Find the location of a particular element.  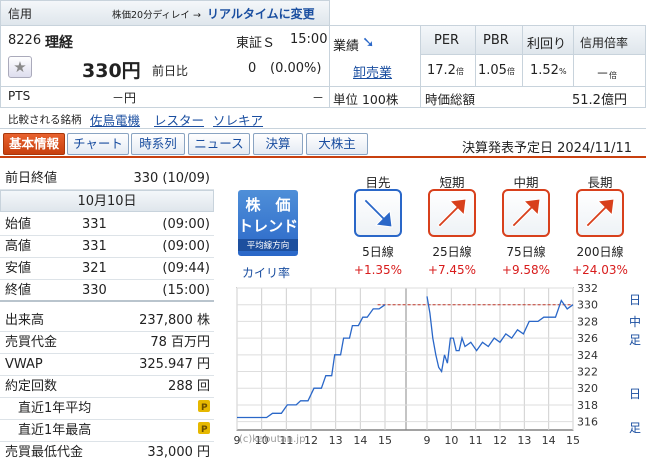

x-tick-label: 11 is located at coordinates (476, 440).